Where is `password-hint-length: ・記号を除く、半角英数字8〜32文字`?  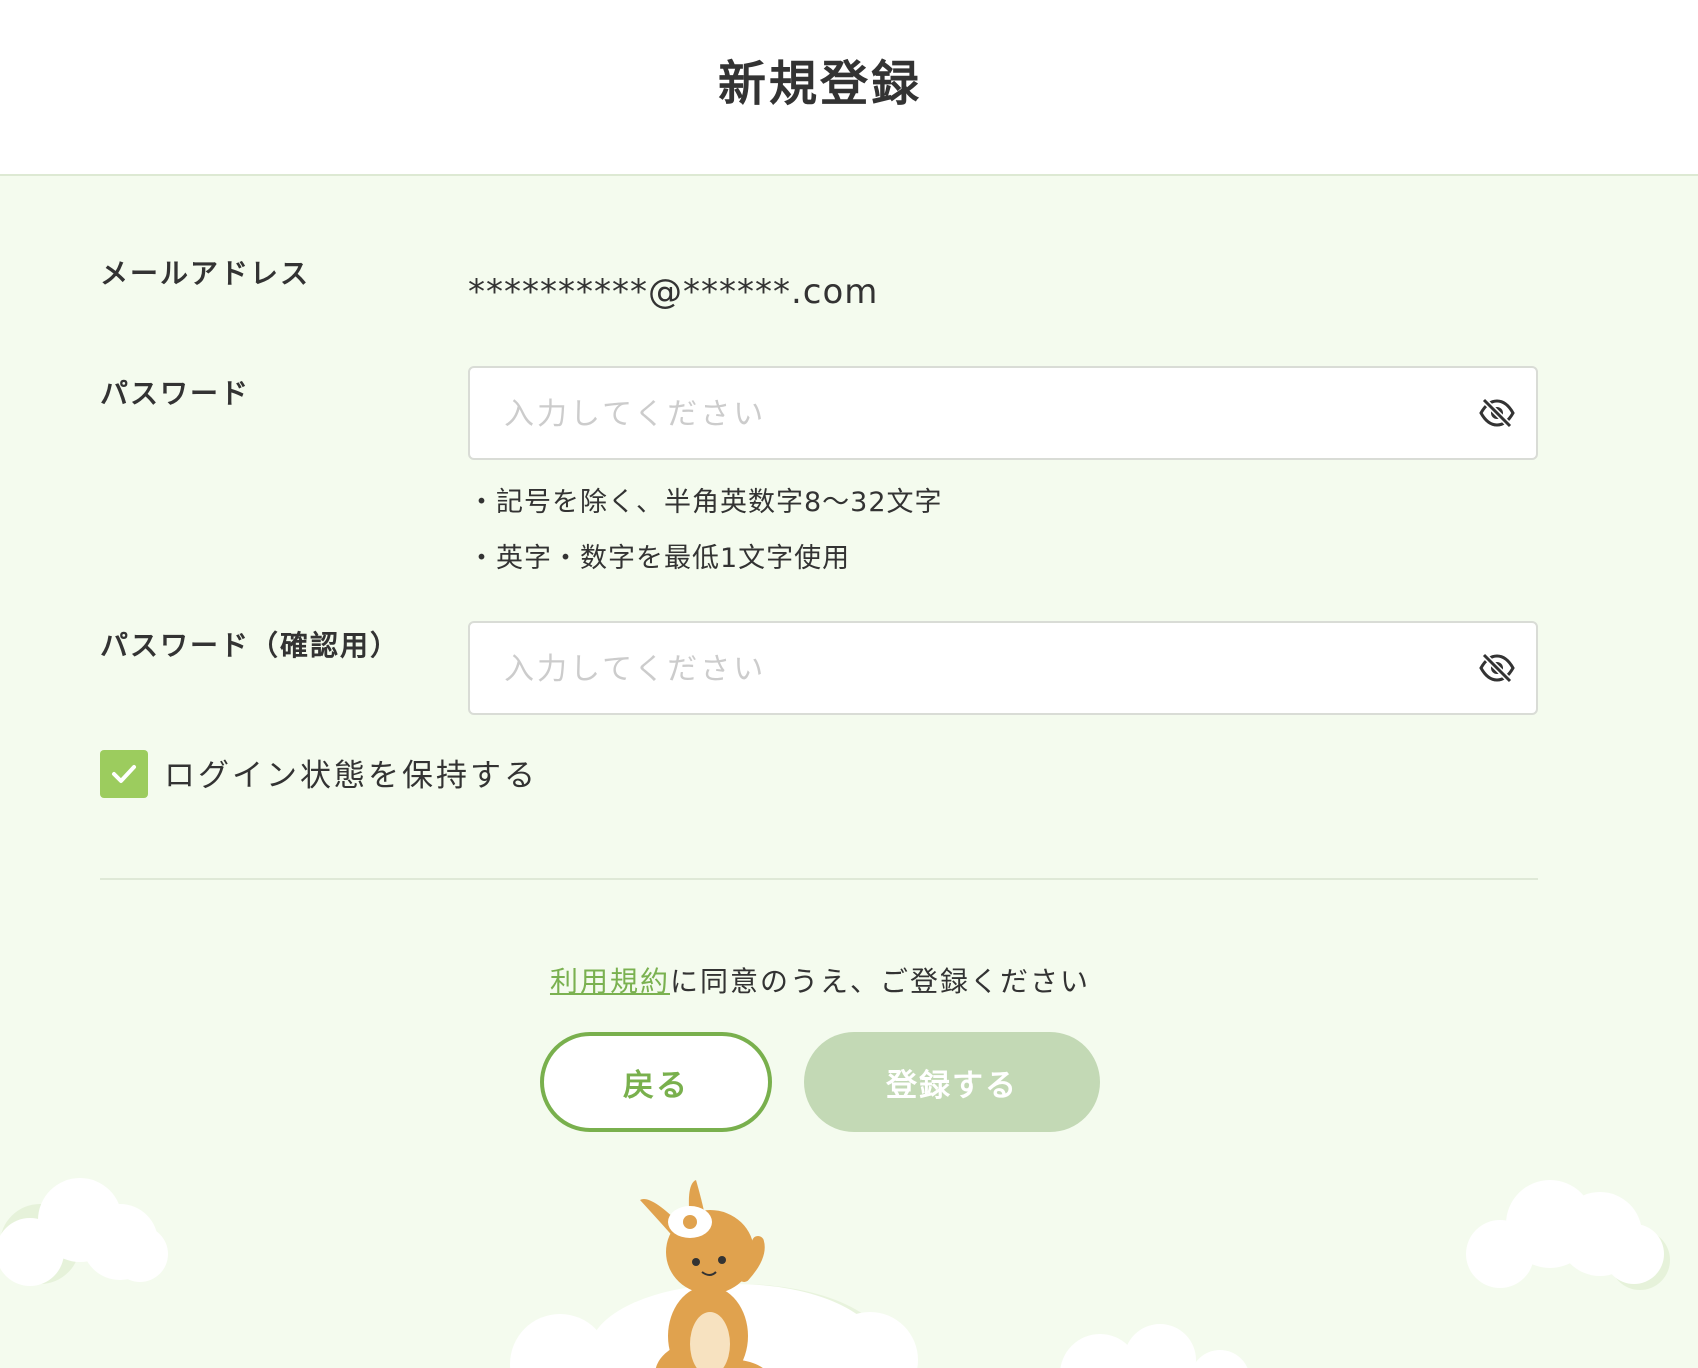
password-hint-length: ・記号を除く、半角英数字8〜32文字 is located at coordinates (705, 502).